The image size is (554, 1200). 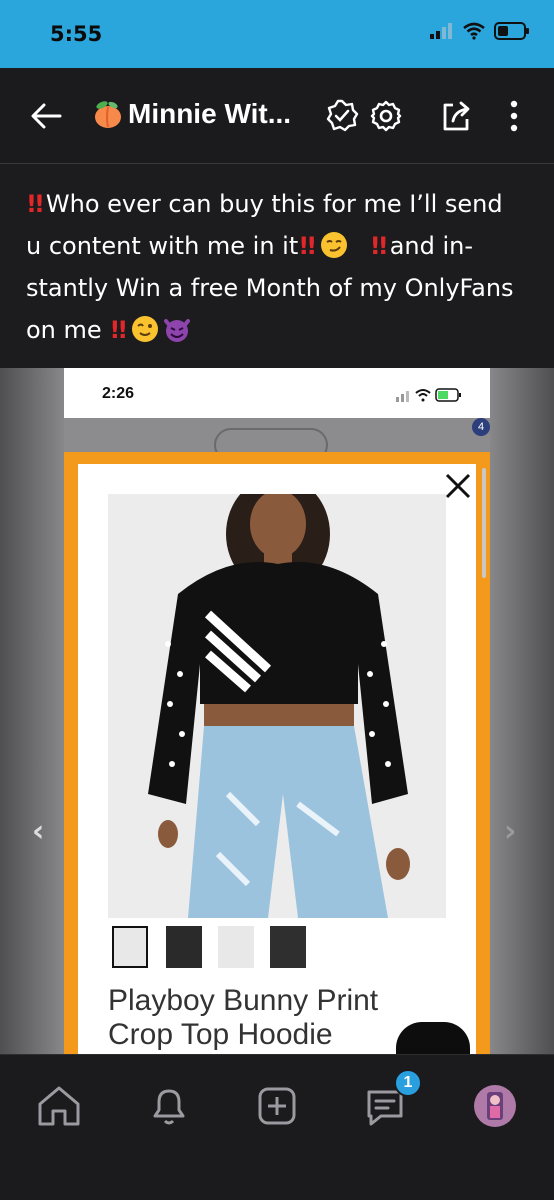 What do you see at coordinates (511, 31) in the screenshot?
I see `battery-icon` at bounding box center [511, 31].